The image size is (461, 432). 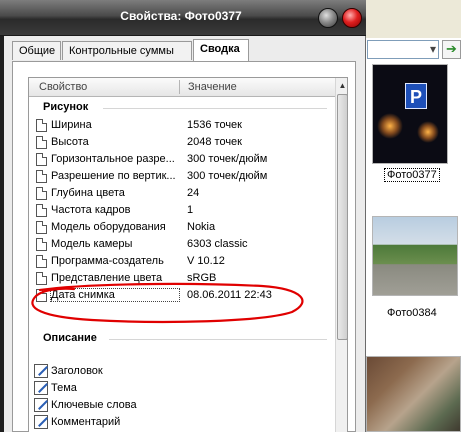 What do you see at coordinates (342, 217) in the screenshot?
I see `scrollbar-thumb` at bounding box center [342, 217].